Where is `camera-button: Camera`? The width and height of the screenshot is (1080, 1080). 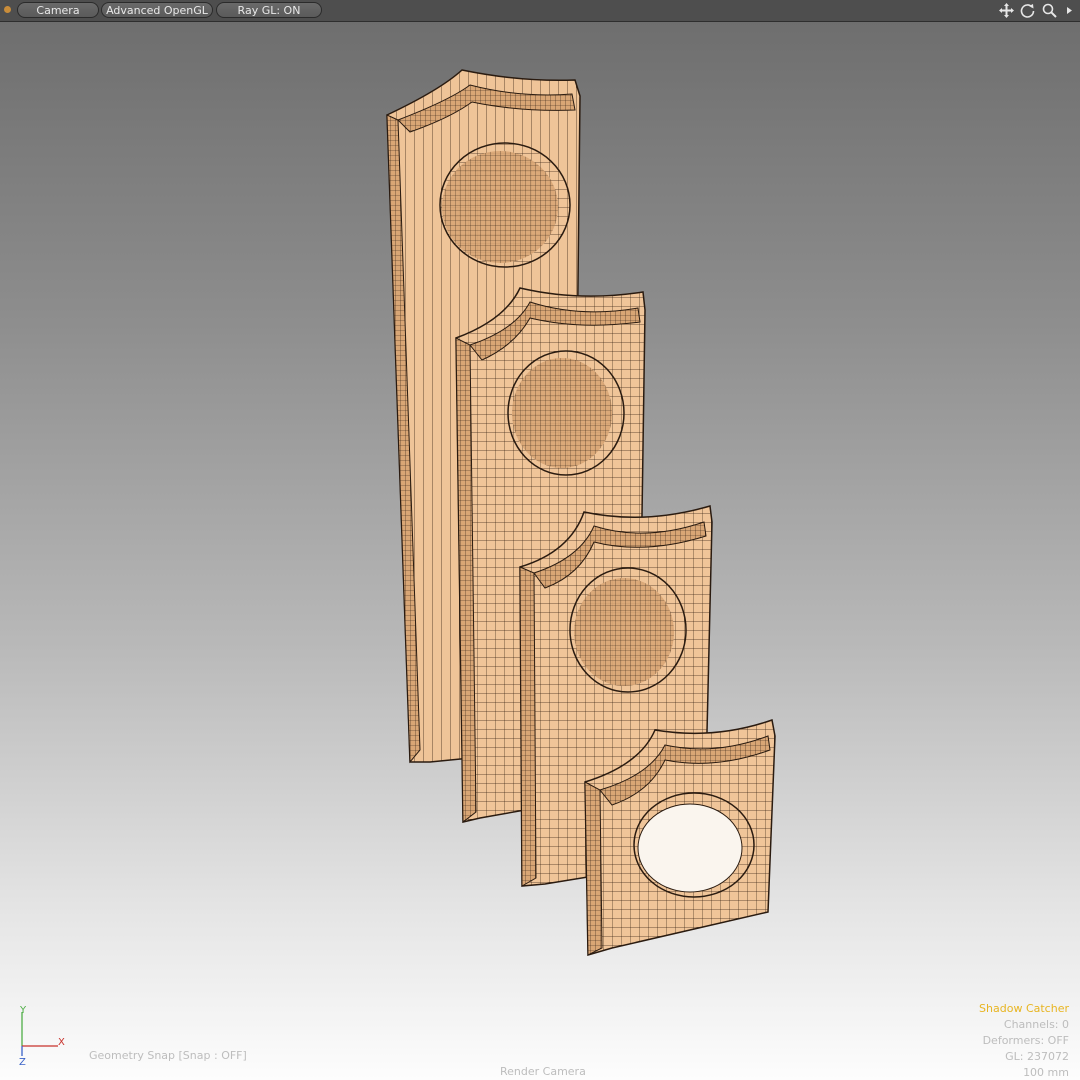 camera-button: Camera is located at coordinates (58, 10).